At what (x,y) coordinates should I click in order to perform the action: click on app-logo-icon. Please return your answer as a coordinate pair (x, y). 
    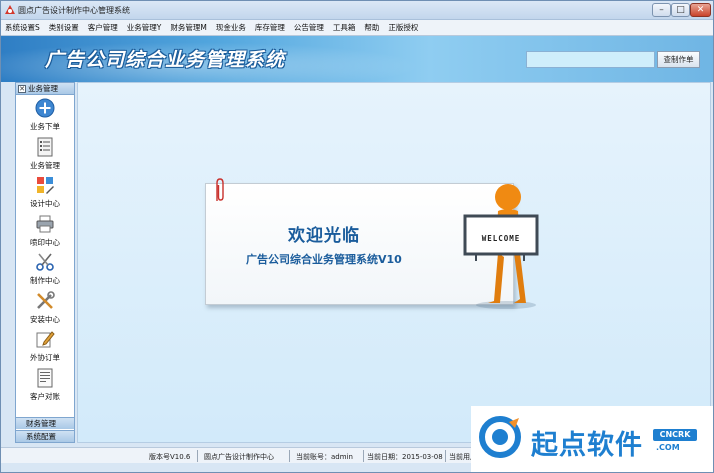
    Looking at the image, I should click on (10, 9).